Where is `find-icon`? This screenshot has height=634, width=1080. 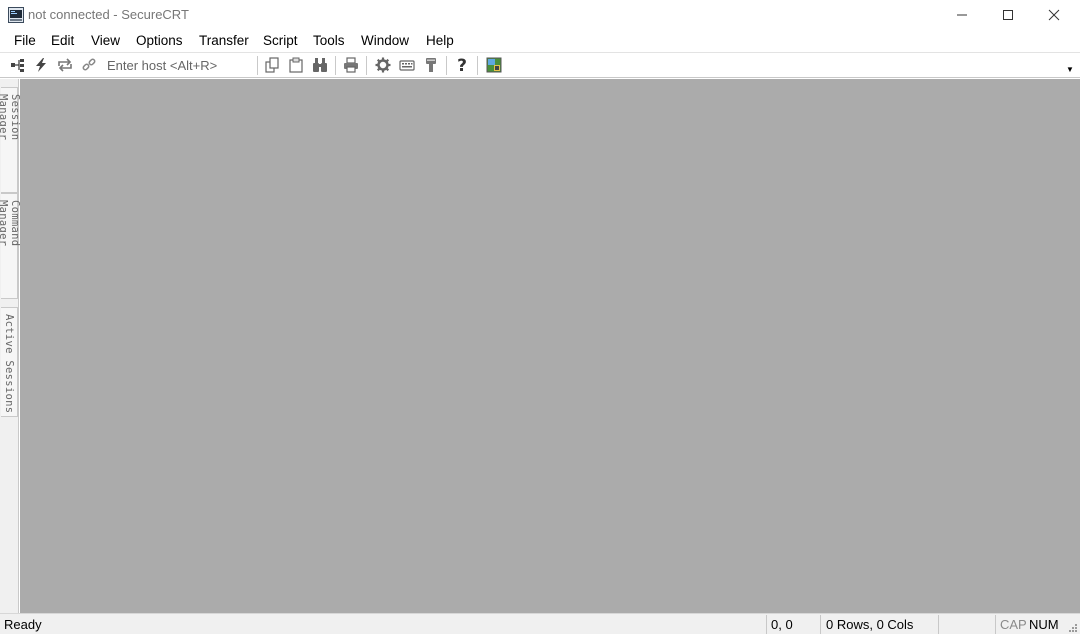
find-icon is located at coordinates (320, 65).